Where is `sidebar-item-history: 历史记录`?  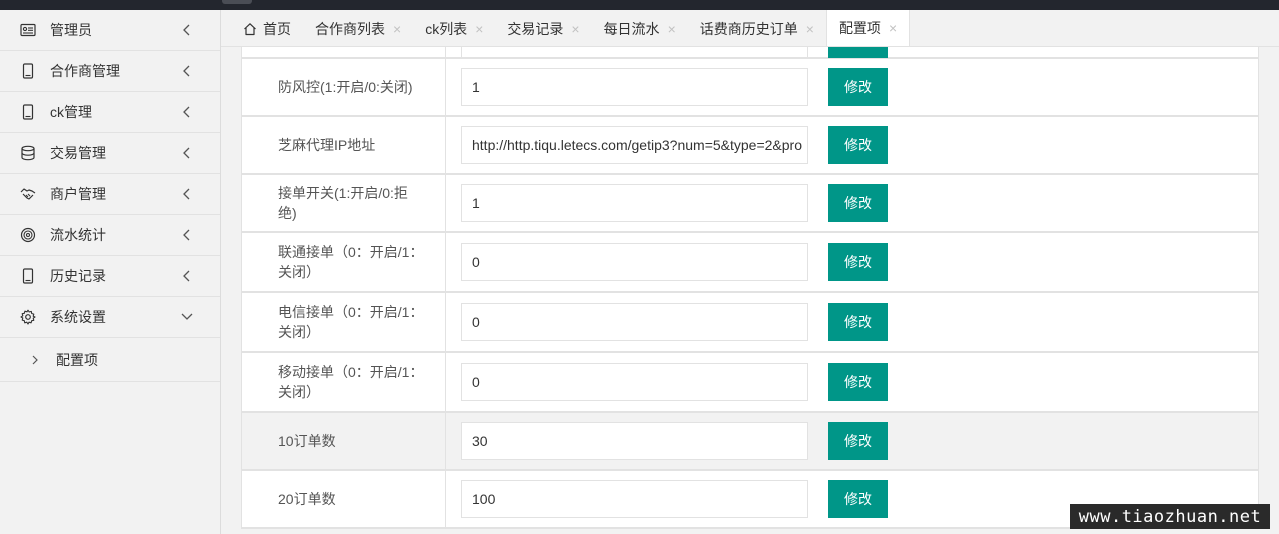
sidebar-item-history: 历史记录 is located at coordinates (110, 276).